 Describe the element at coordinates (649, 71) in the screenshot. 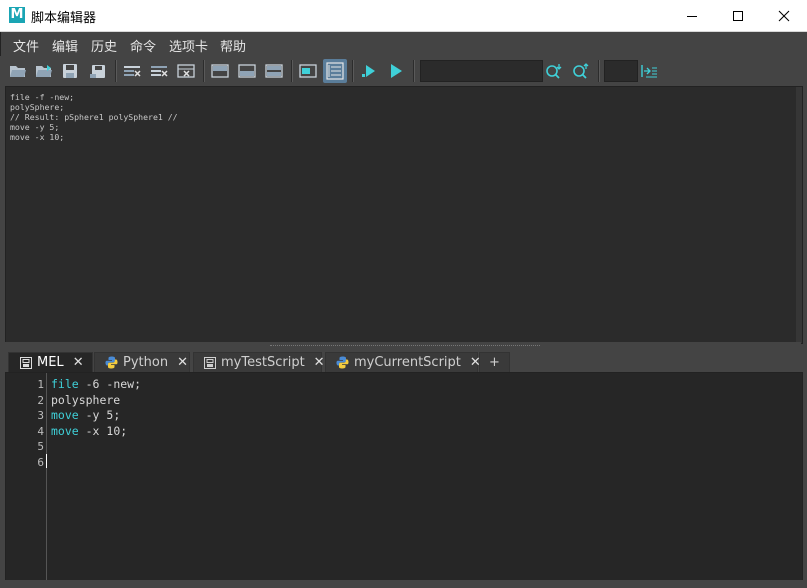

I see `goto-line-button` at that location.